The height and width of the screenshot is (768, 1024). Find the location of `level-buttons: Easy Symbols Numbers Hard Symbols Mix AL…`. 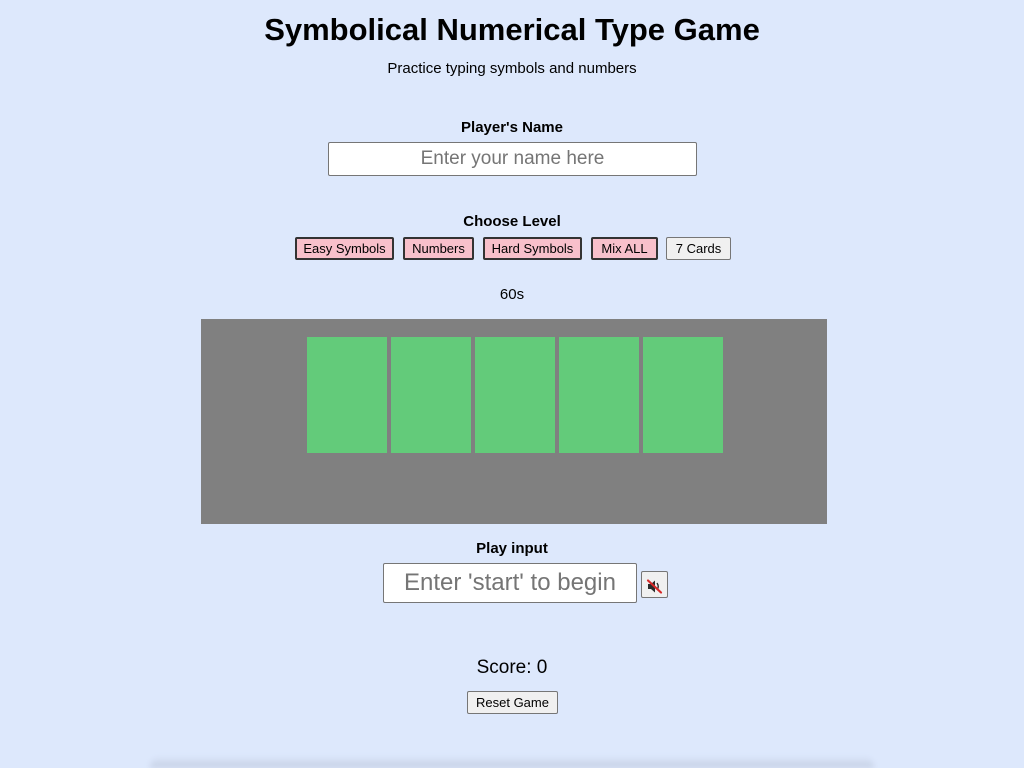

level-buttons: Easy Symbols Numbers Hard Symbols Mix AL… is located at coordinates (512, 248).